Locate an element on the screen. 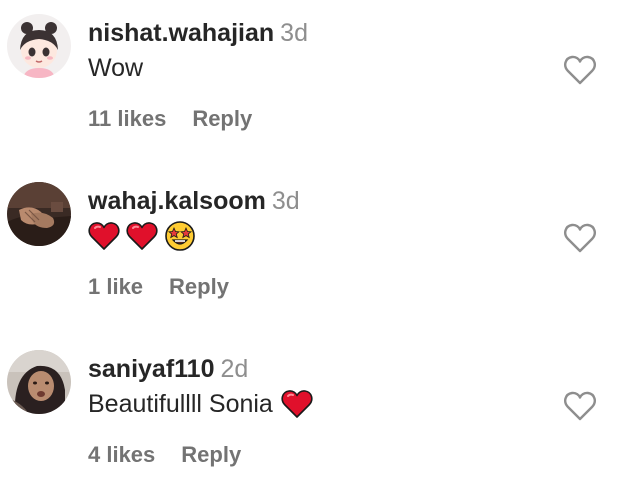 Image resolution: width=625 pixels, height=497 pixels. comment-header: wahaj.kalsoom 3d is located at coordinates (194, 203).